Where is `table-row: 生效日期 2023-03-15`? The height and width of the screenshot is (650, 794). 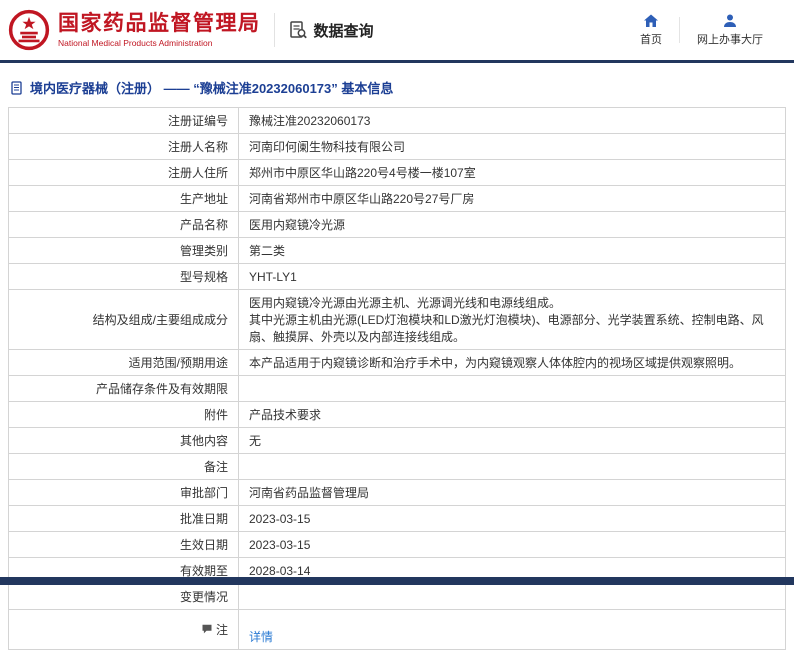
table-row: 生效日期 2023-03-15 is located at coordinates (397, 544).